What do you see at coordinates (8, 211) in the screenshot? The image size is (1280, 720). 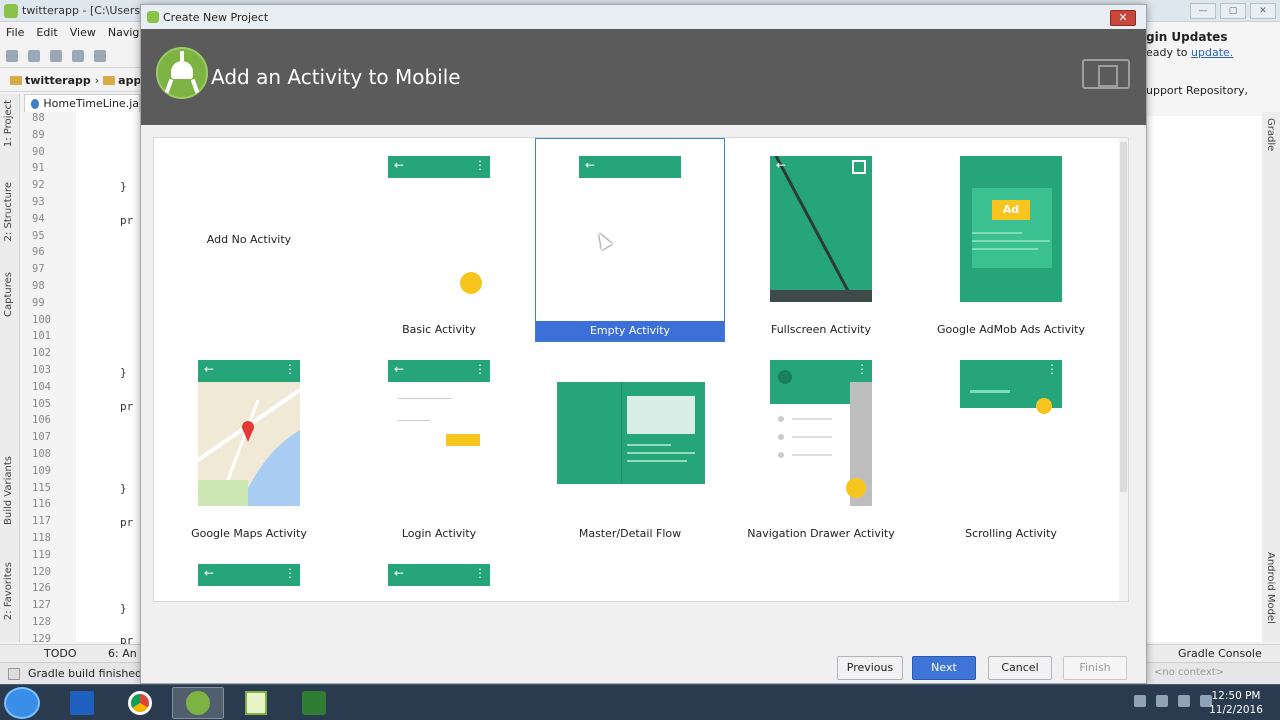 I see `tool-window-structure: 2: Structure` at bounding box center [8, 211].